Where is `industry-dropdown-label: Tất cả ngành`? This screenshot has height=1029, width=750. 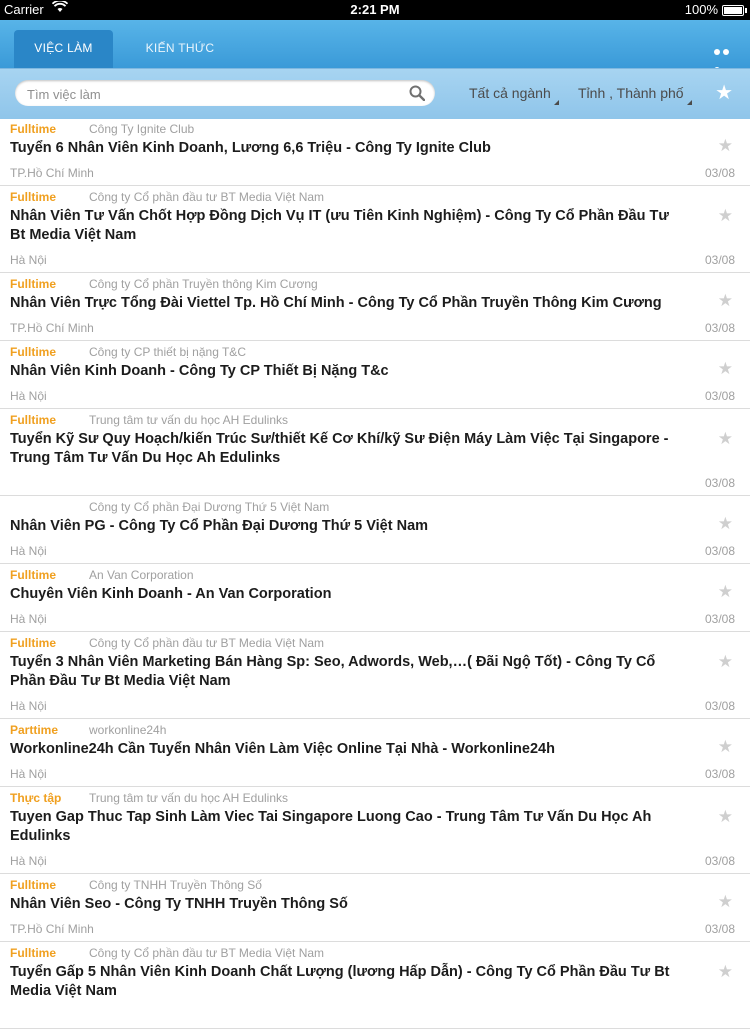
industry-dropdown-label: Tất cả ngành is located at coordinates (510, 93).